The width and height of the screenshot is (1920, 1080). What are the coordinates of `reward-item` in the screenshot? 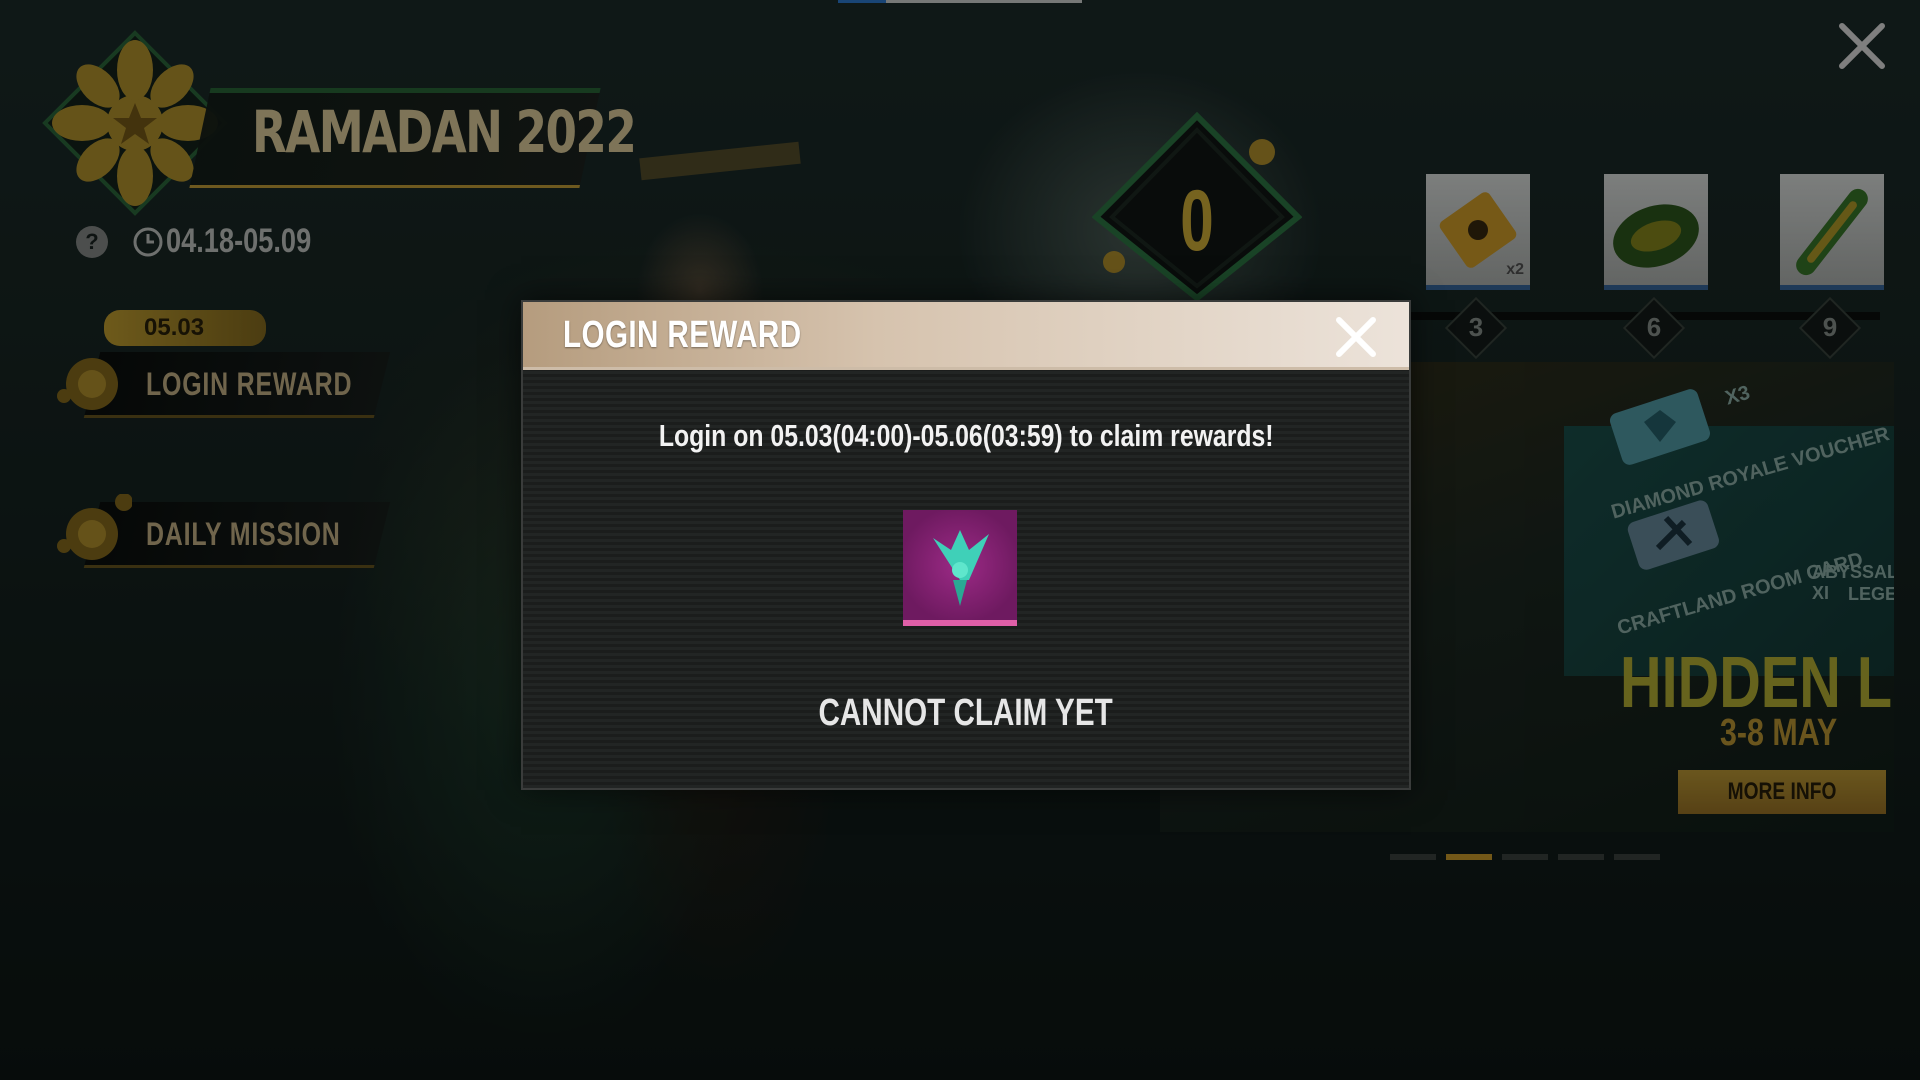 It's located at (960, 568).